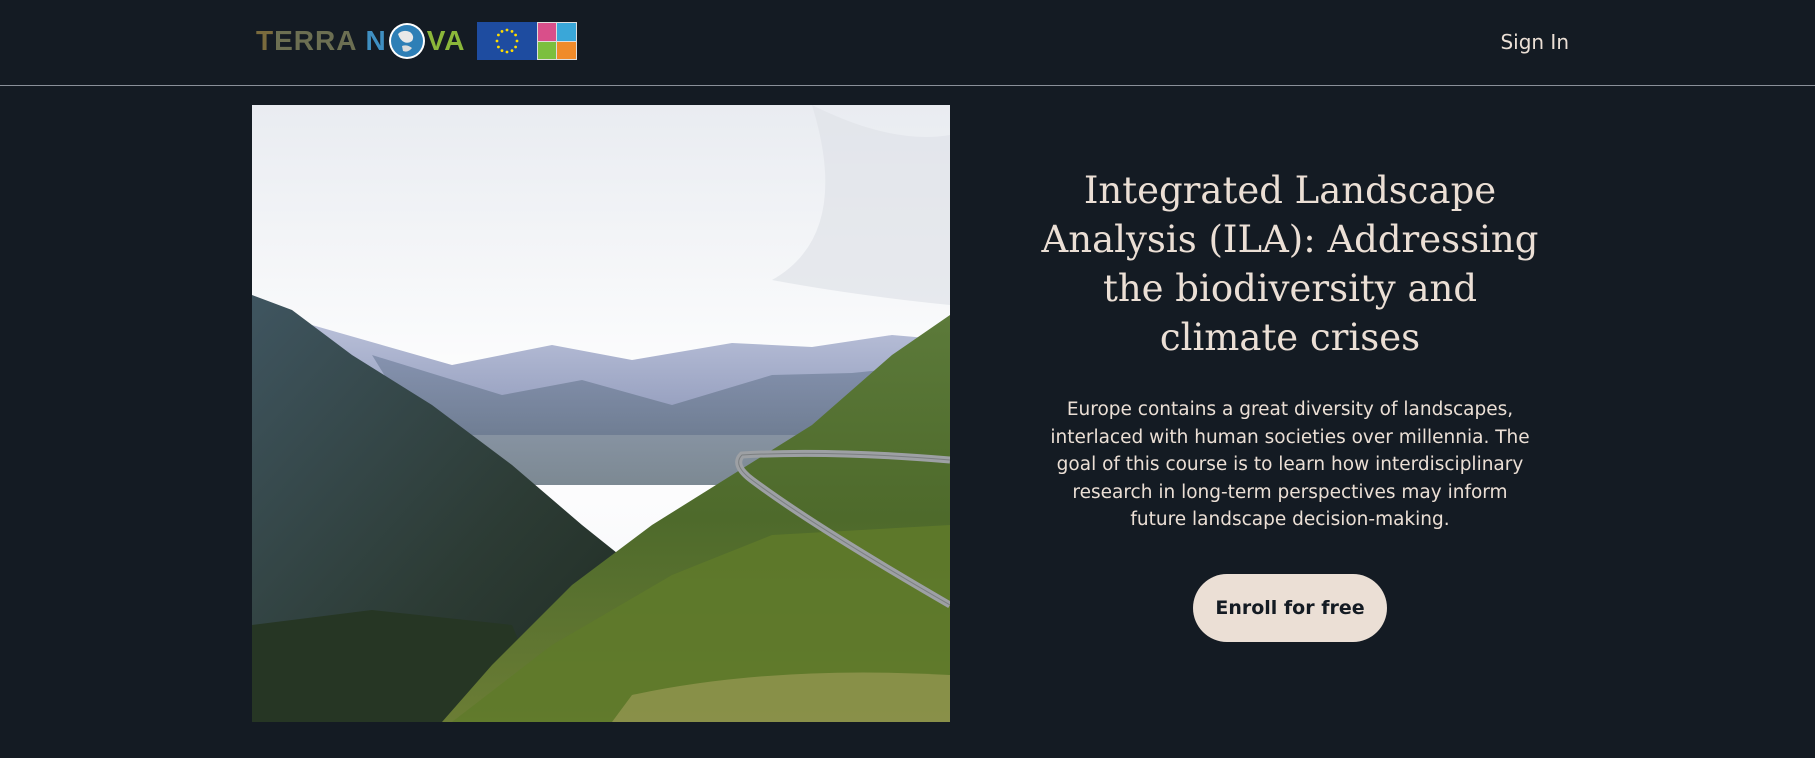  Describe the element at coordinates (506, 41) in the screenshot. I see `eu-flag-icon` at that location.